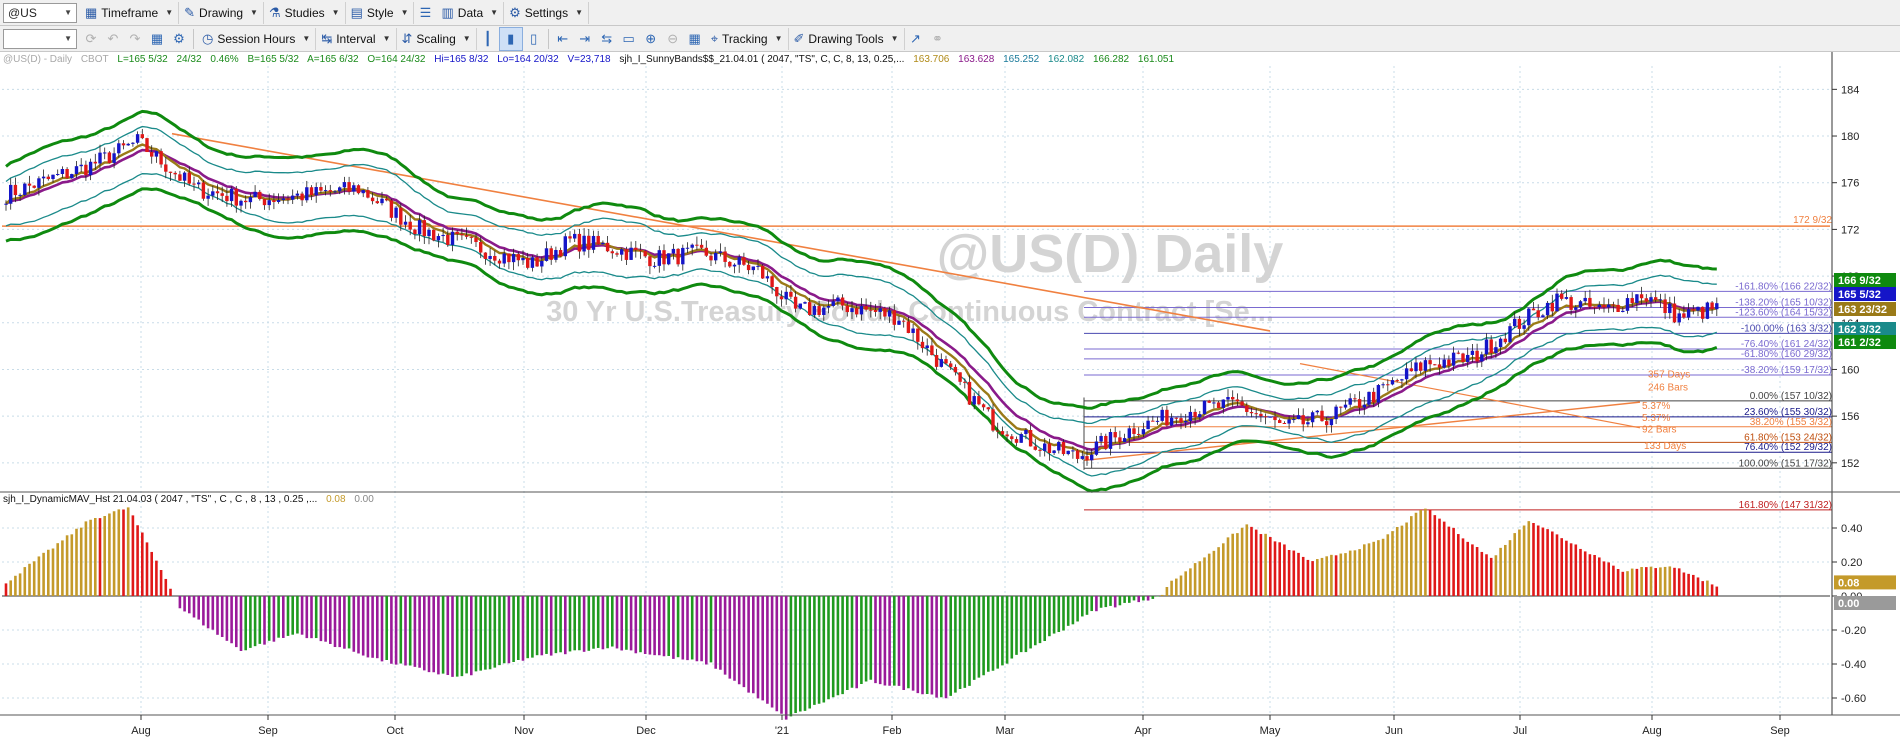 Image resolution: width=1900 pixels, height=750 pixels. What do you see at coordinates (1786, 354) in the screenshot?
I see `fib-level-label: -61.80% (160 29/32)` at bounding box center [1786, 354].